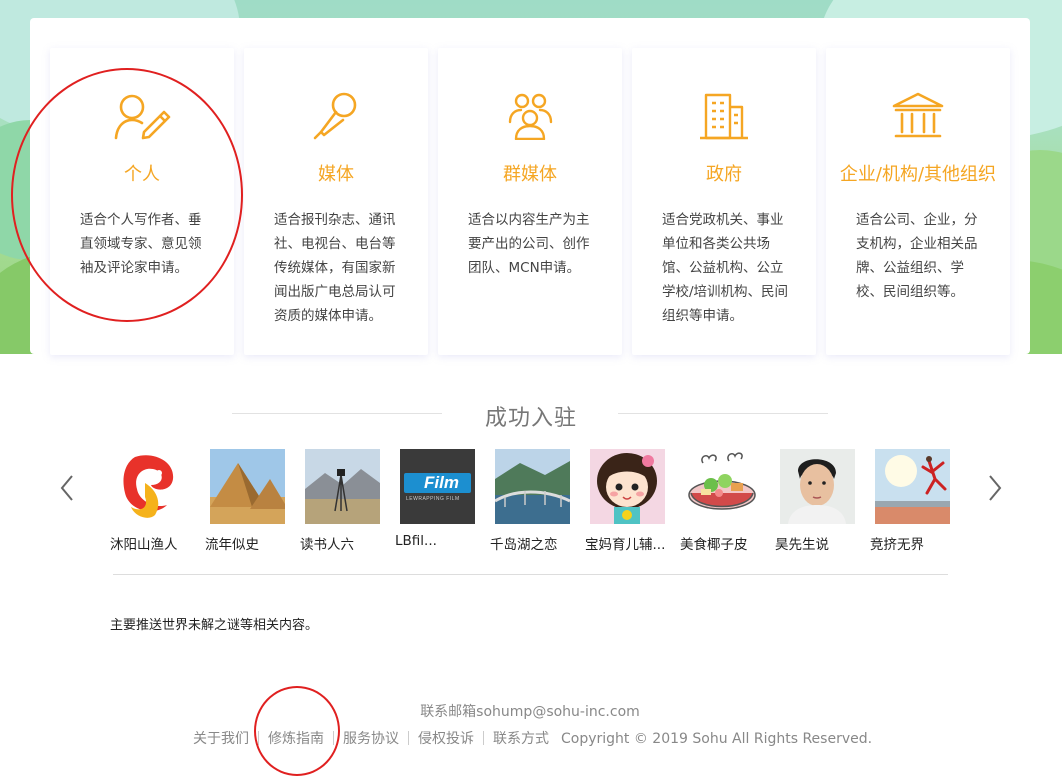 The height and width of the screenshot is (776, 1062). Describe the element at coordinates (994, 488) in the screenshot. I see `chevron-right-icon` at that location.